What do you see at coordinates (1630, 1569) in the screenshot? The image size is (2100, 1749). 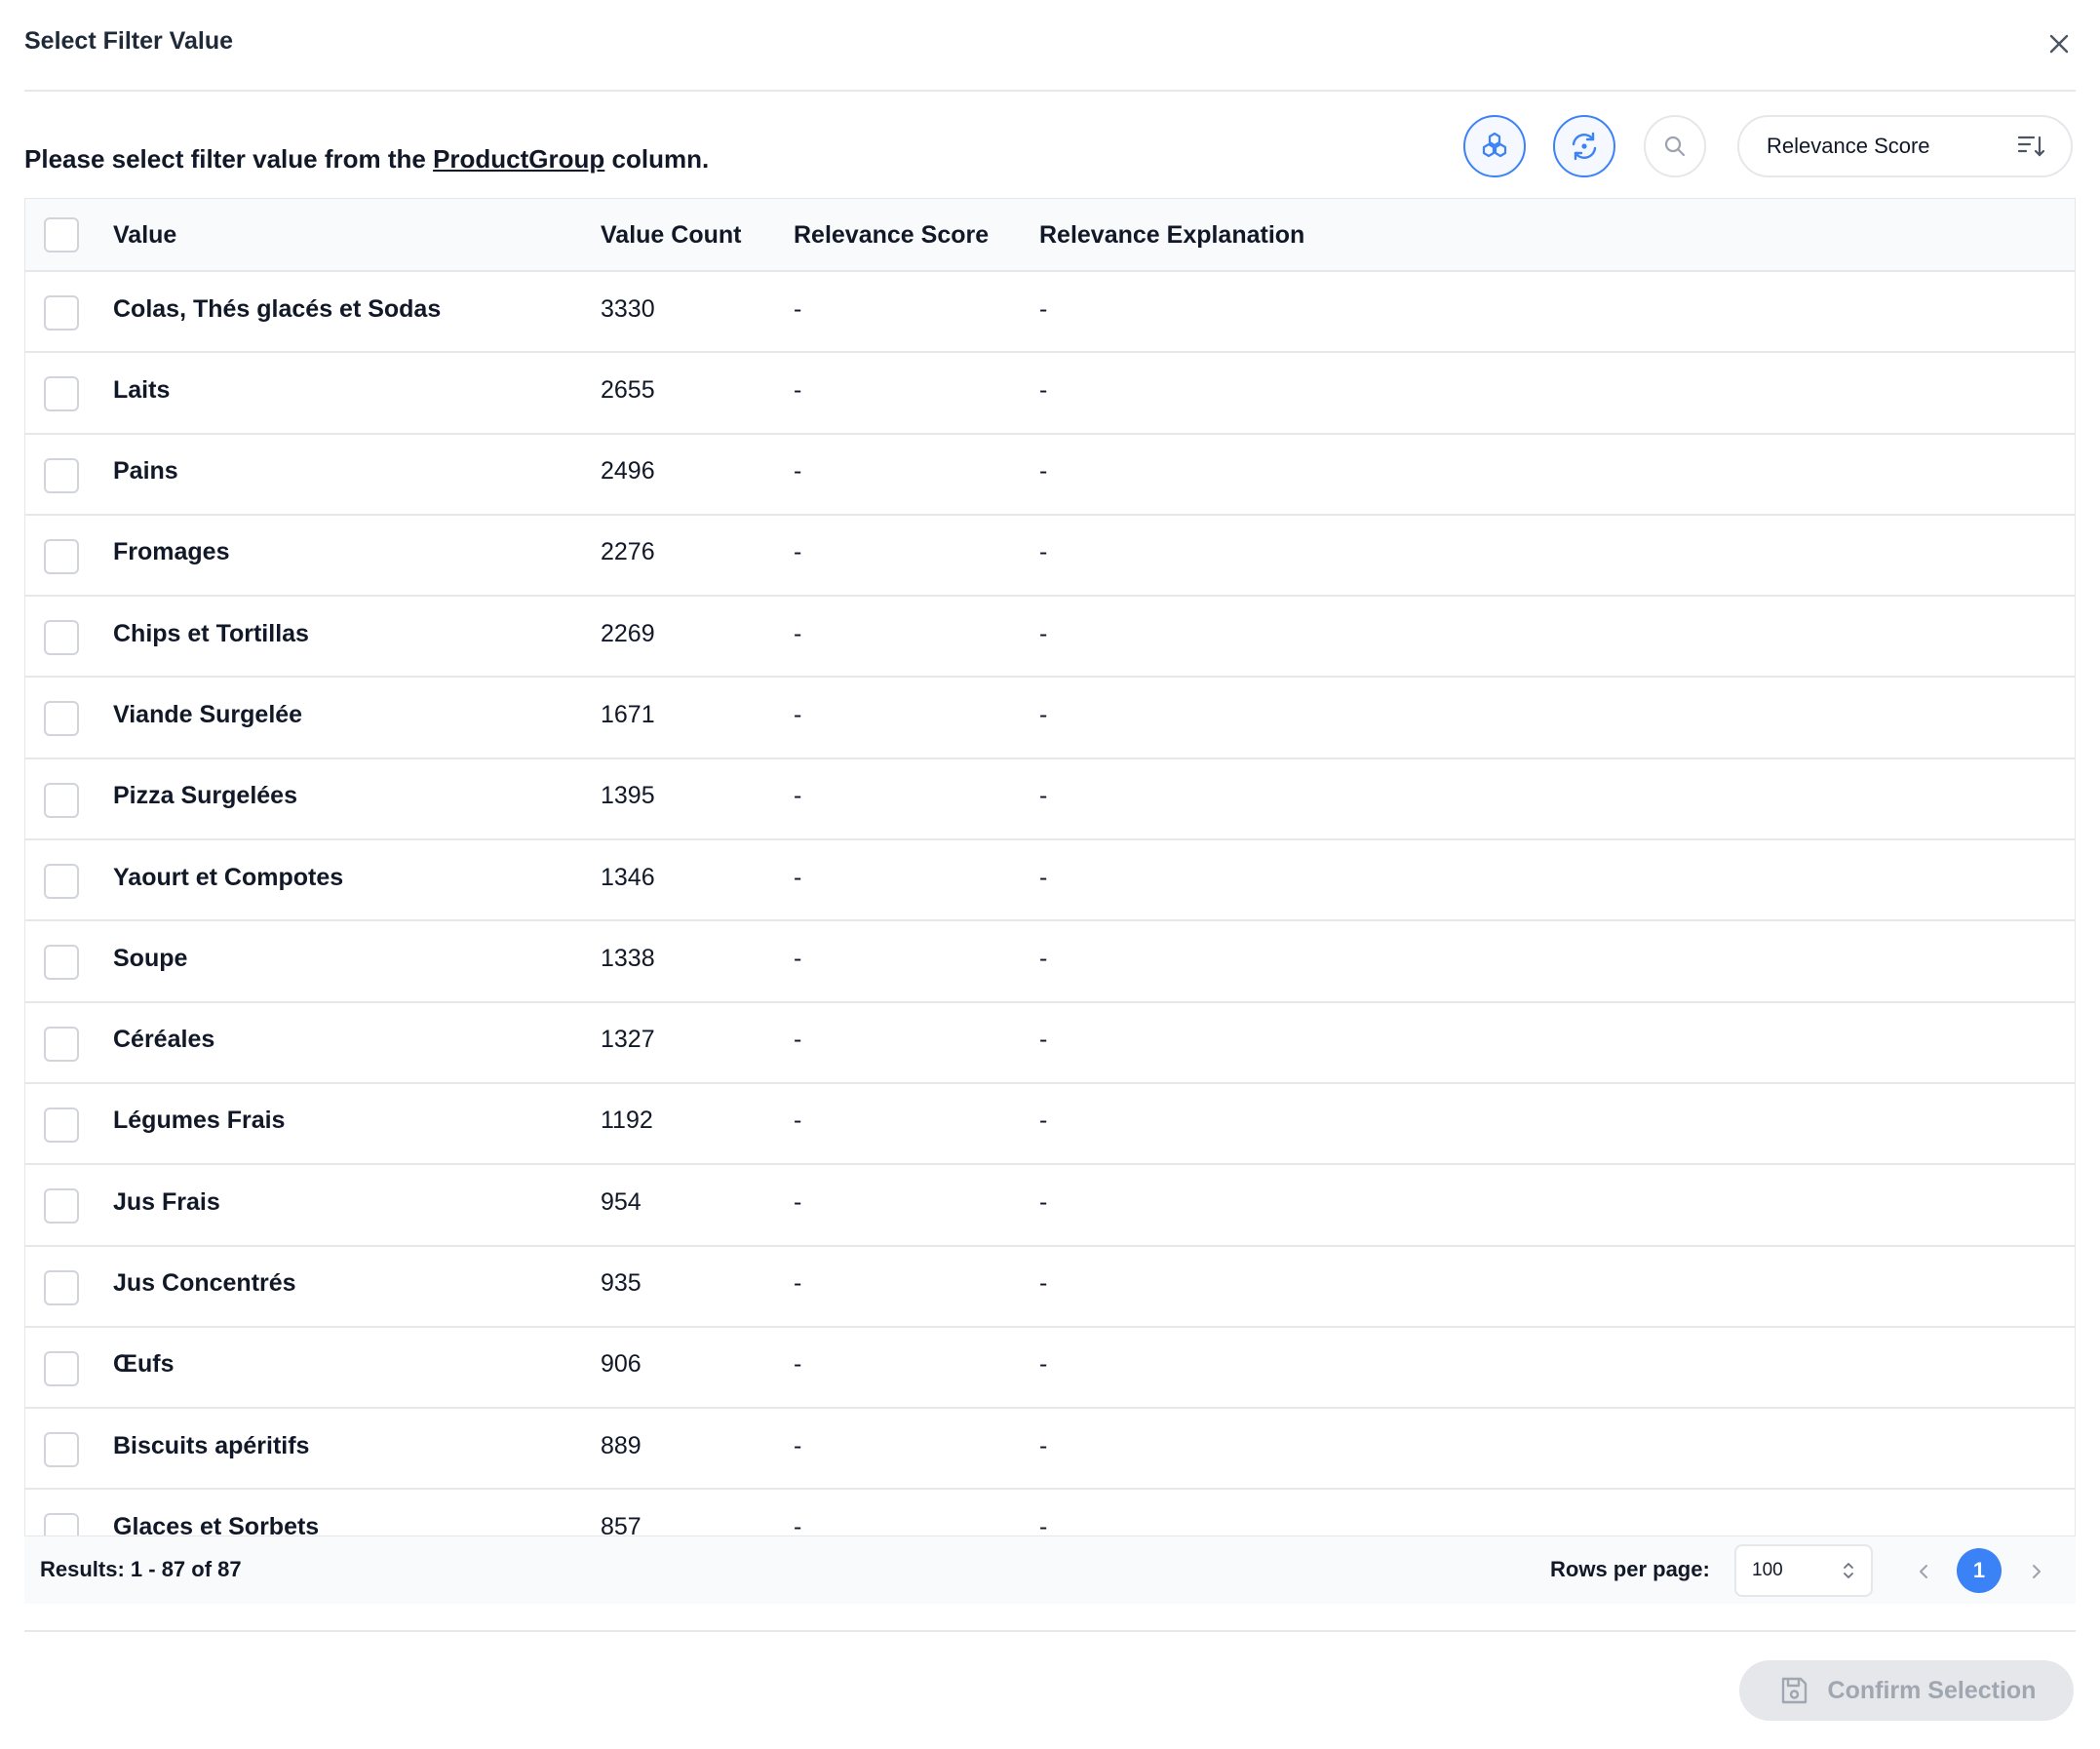 I see `rows-per-page-label: Rows per page:` at bounding box center [1630, 1569].